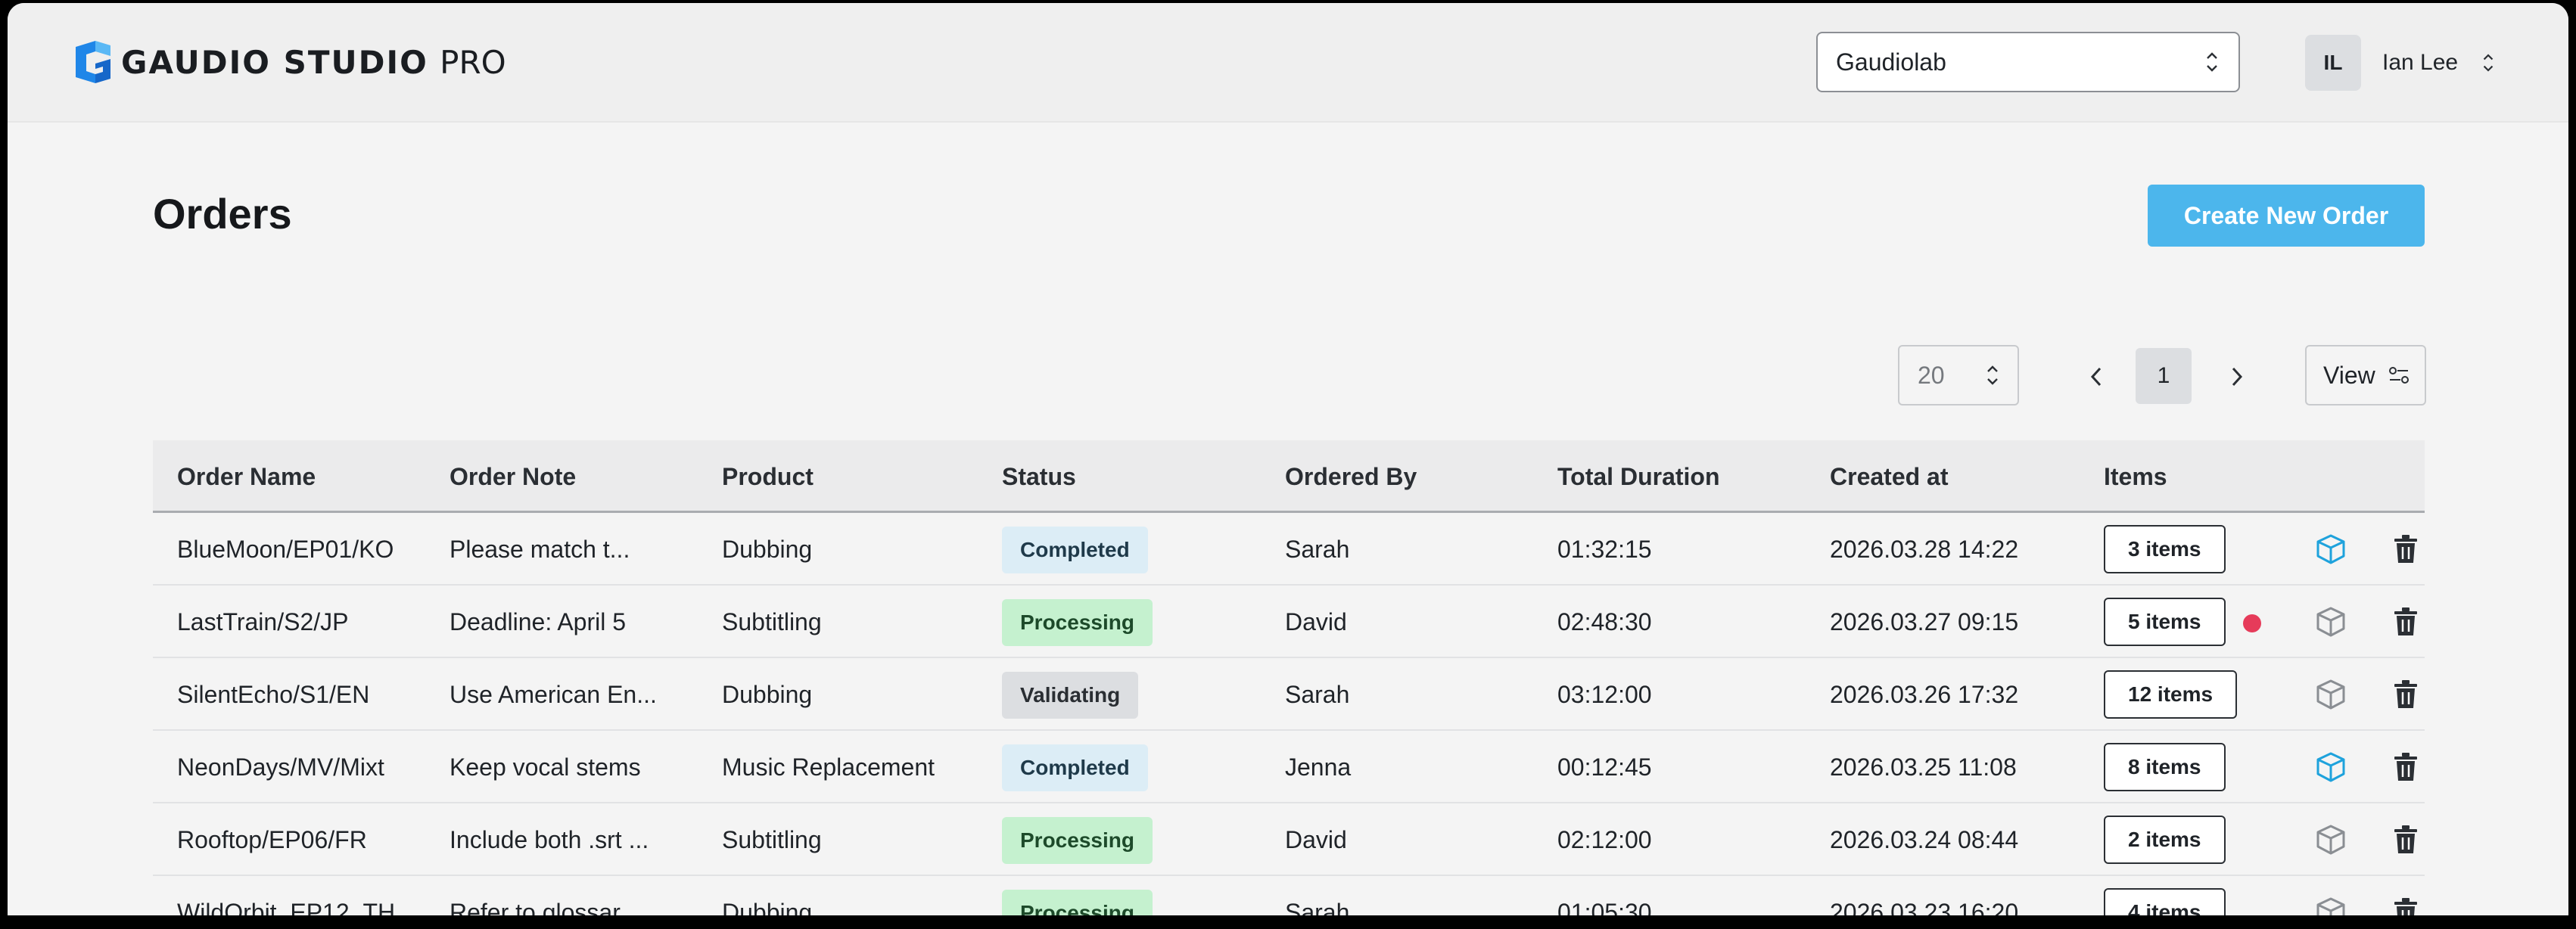 This screenshot has width=2576, height=929. What do you see at coordinates (2286, 216) in the screenshot?
I see `create-new-order-button: Create New Order` at bounding box center [2286, 216].